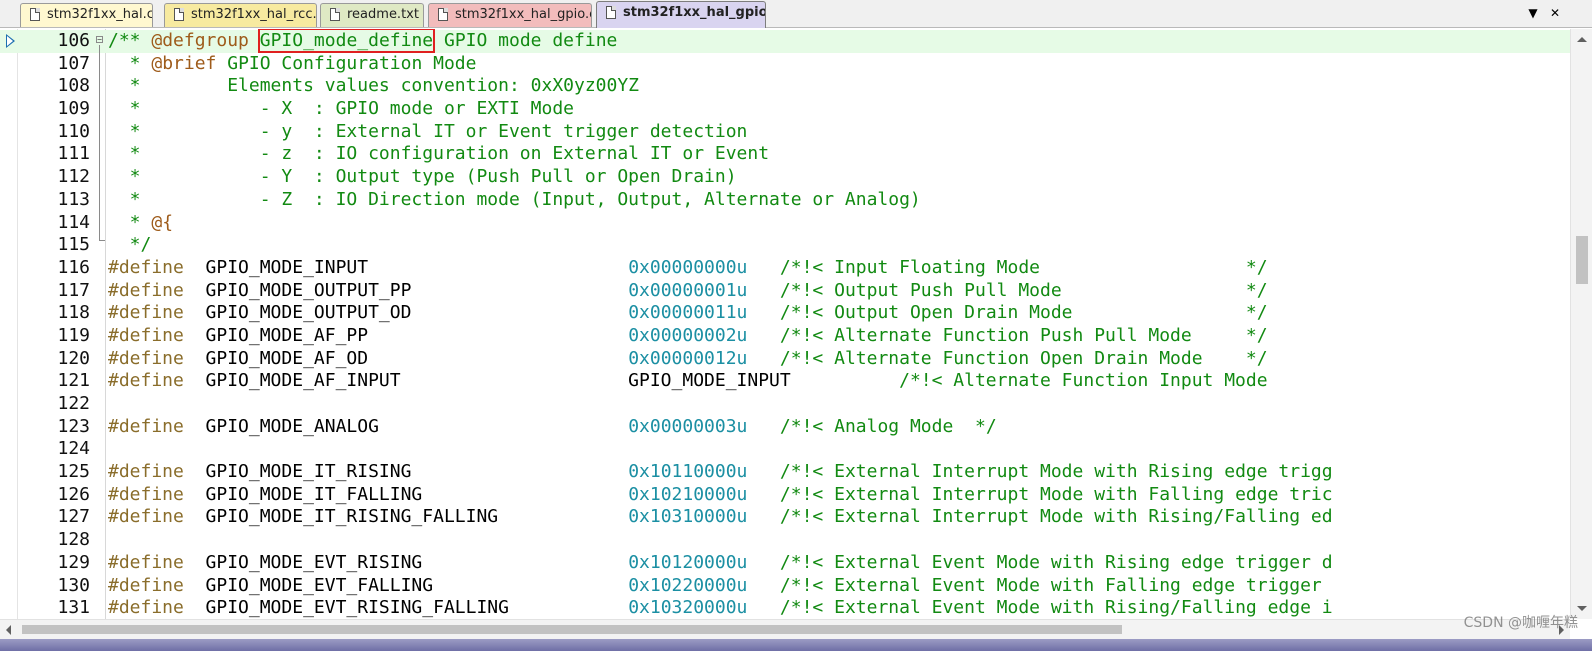 The image size is (1592, 651). Describe the element at coordinates (292, 64) in the screenshot. I see `line-code: * @brief GPIO Configuration Mode` at that location.